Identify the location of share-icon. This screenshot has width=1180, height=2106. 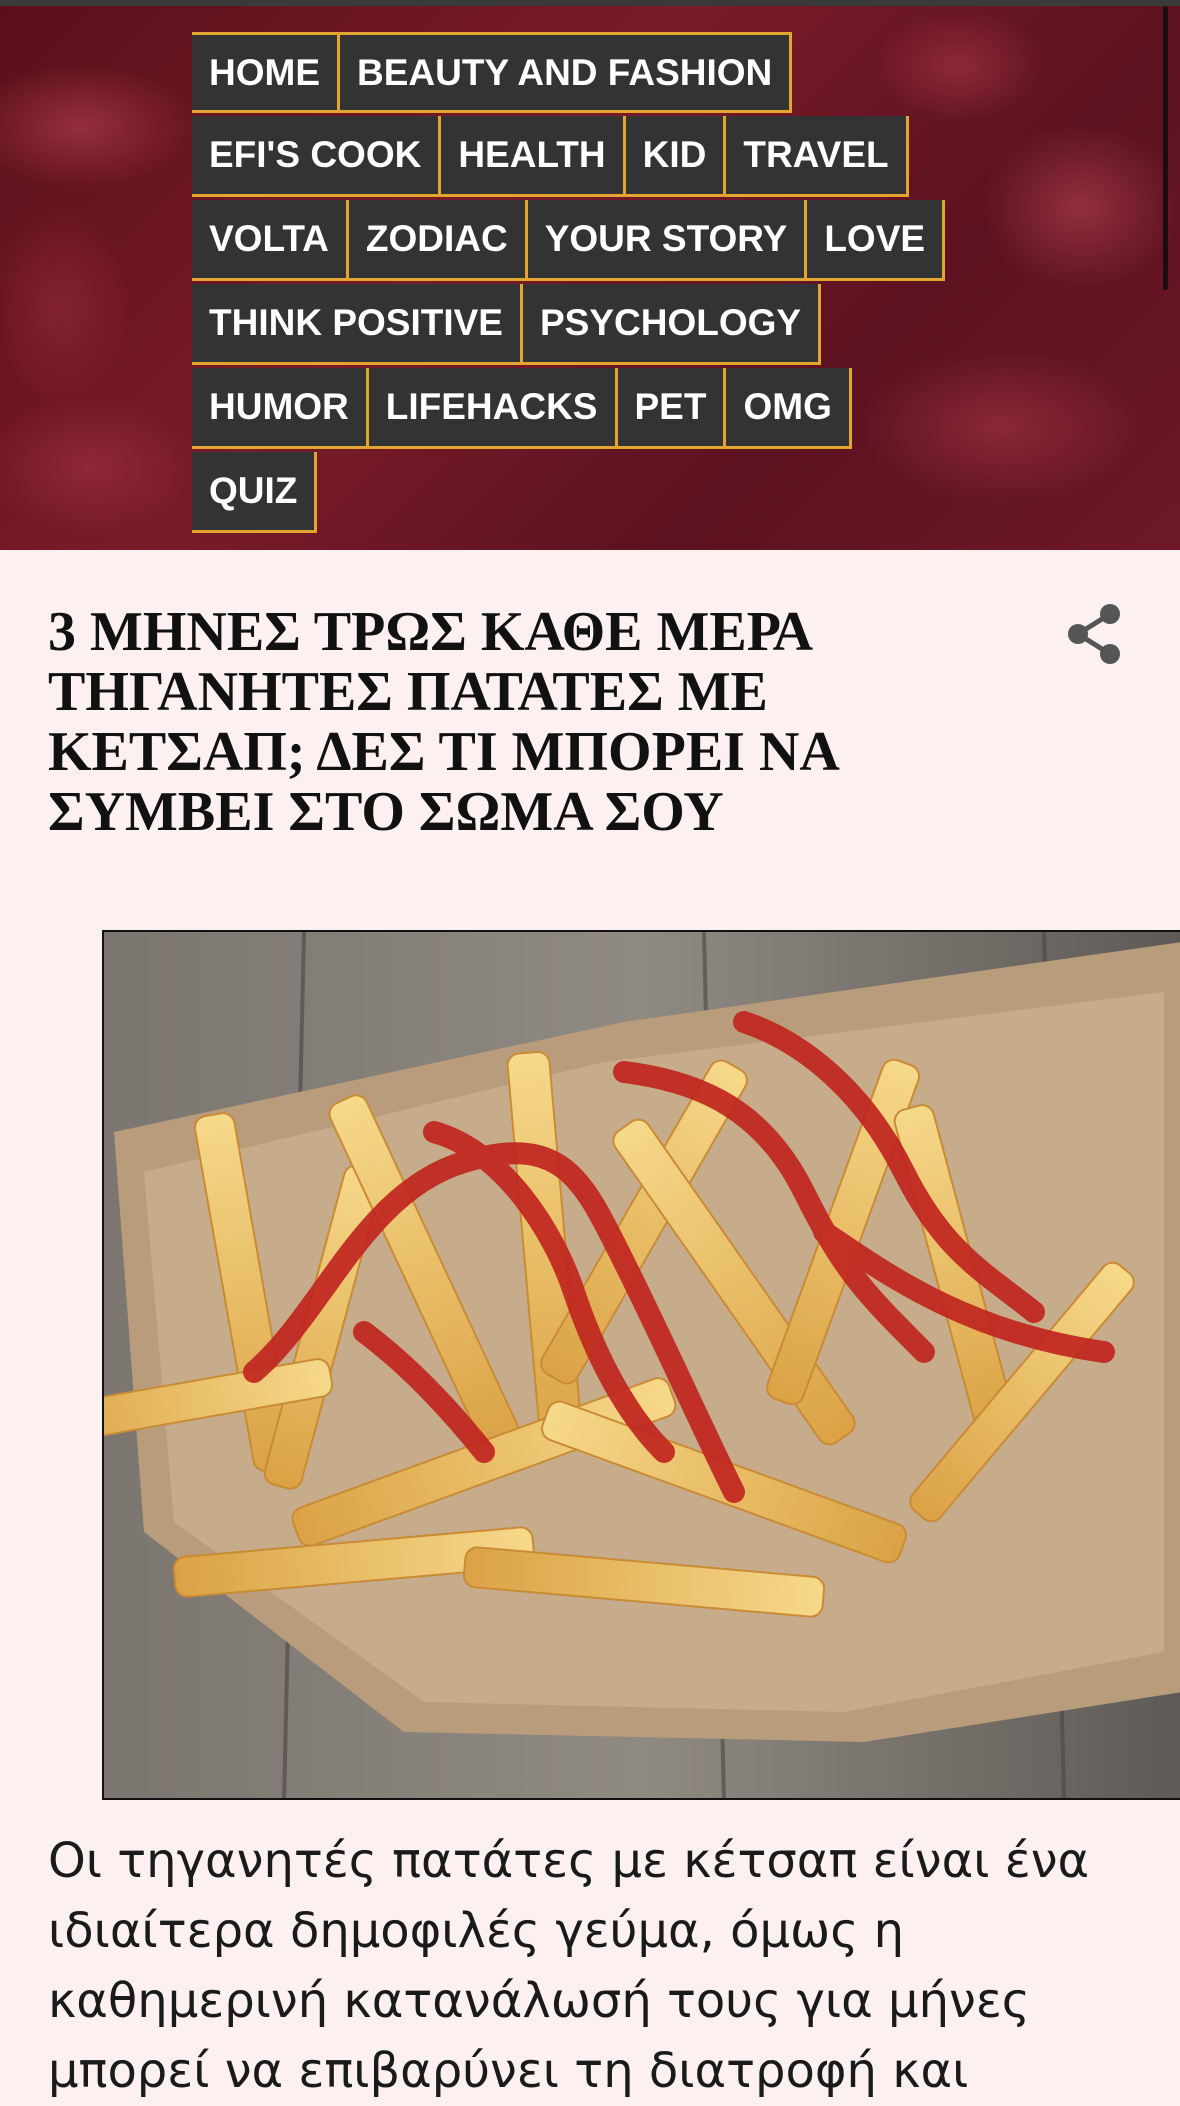
(1097, 634).